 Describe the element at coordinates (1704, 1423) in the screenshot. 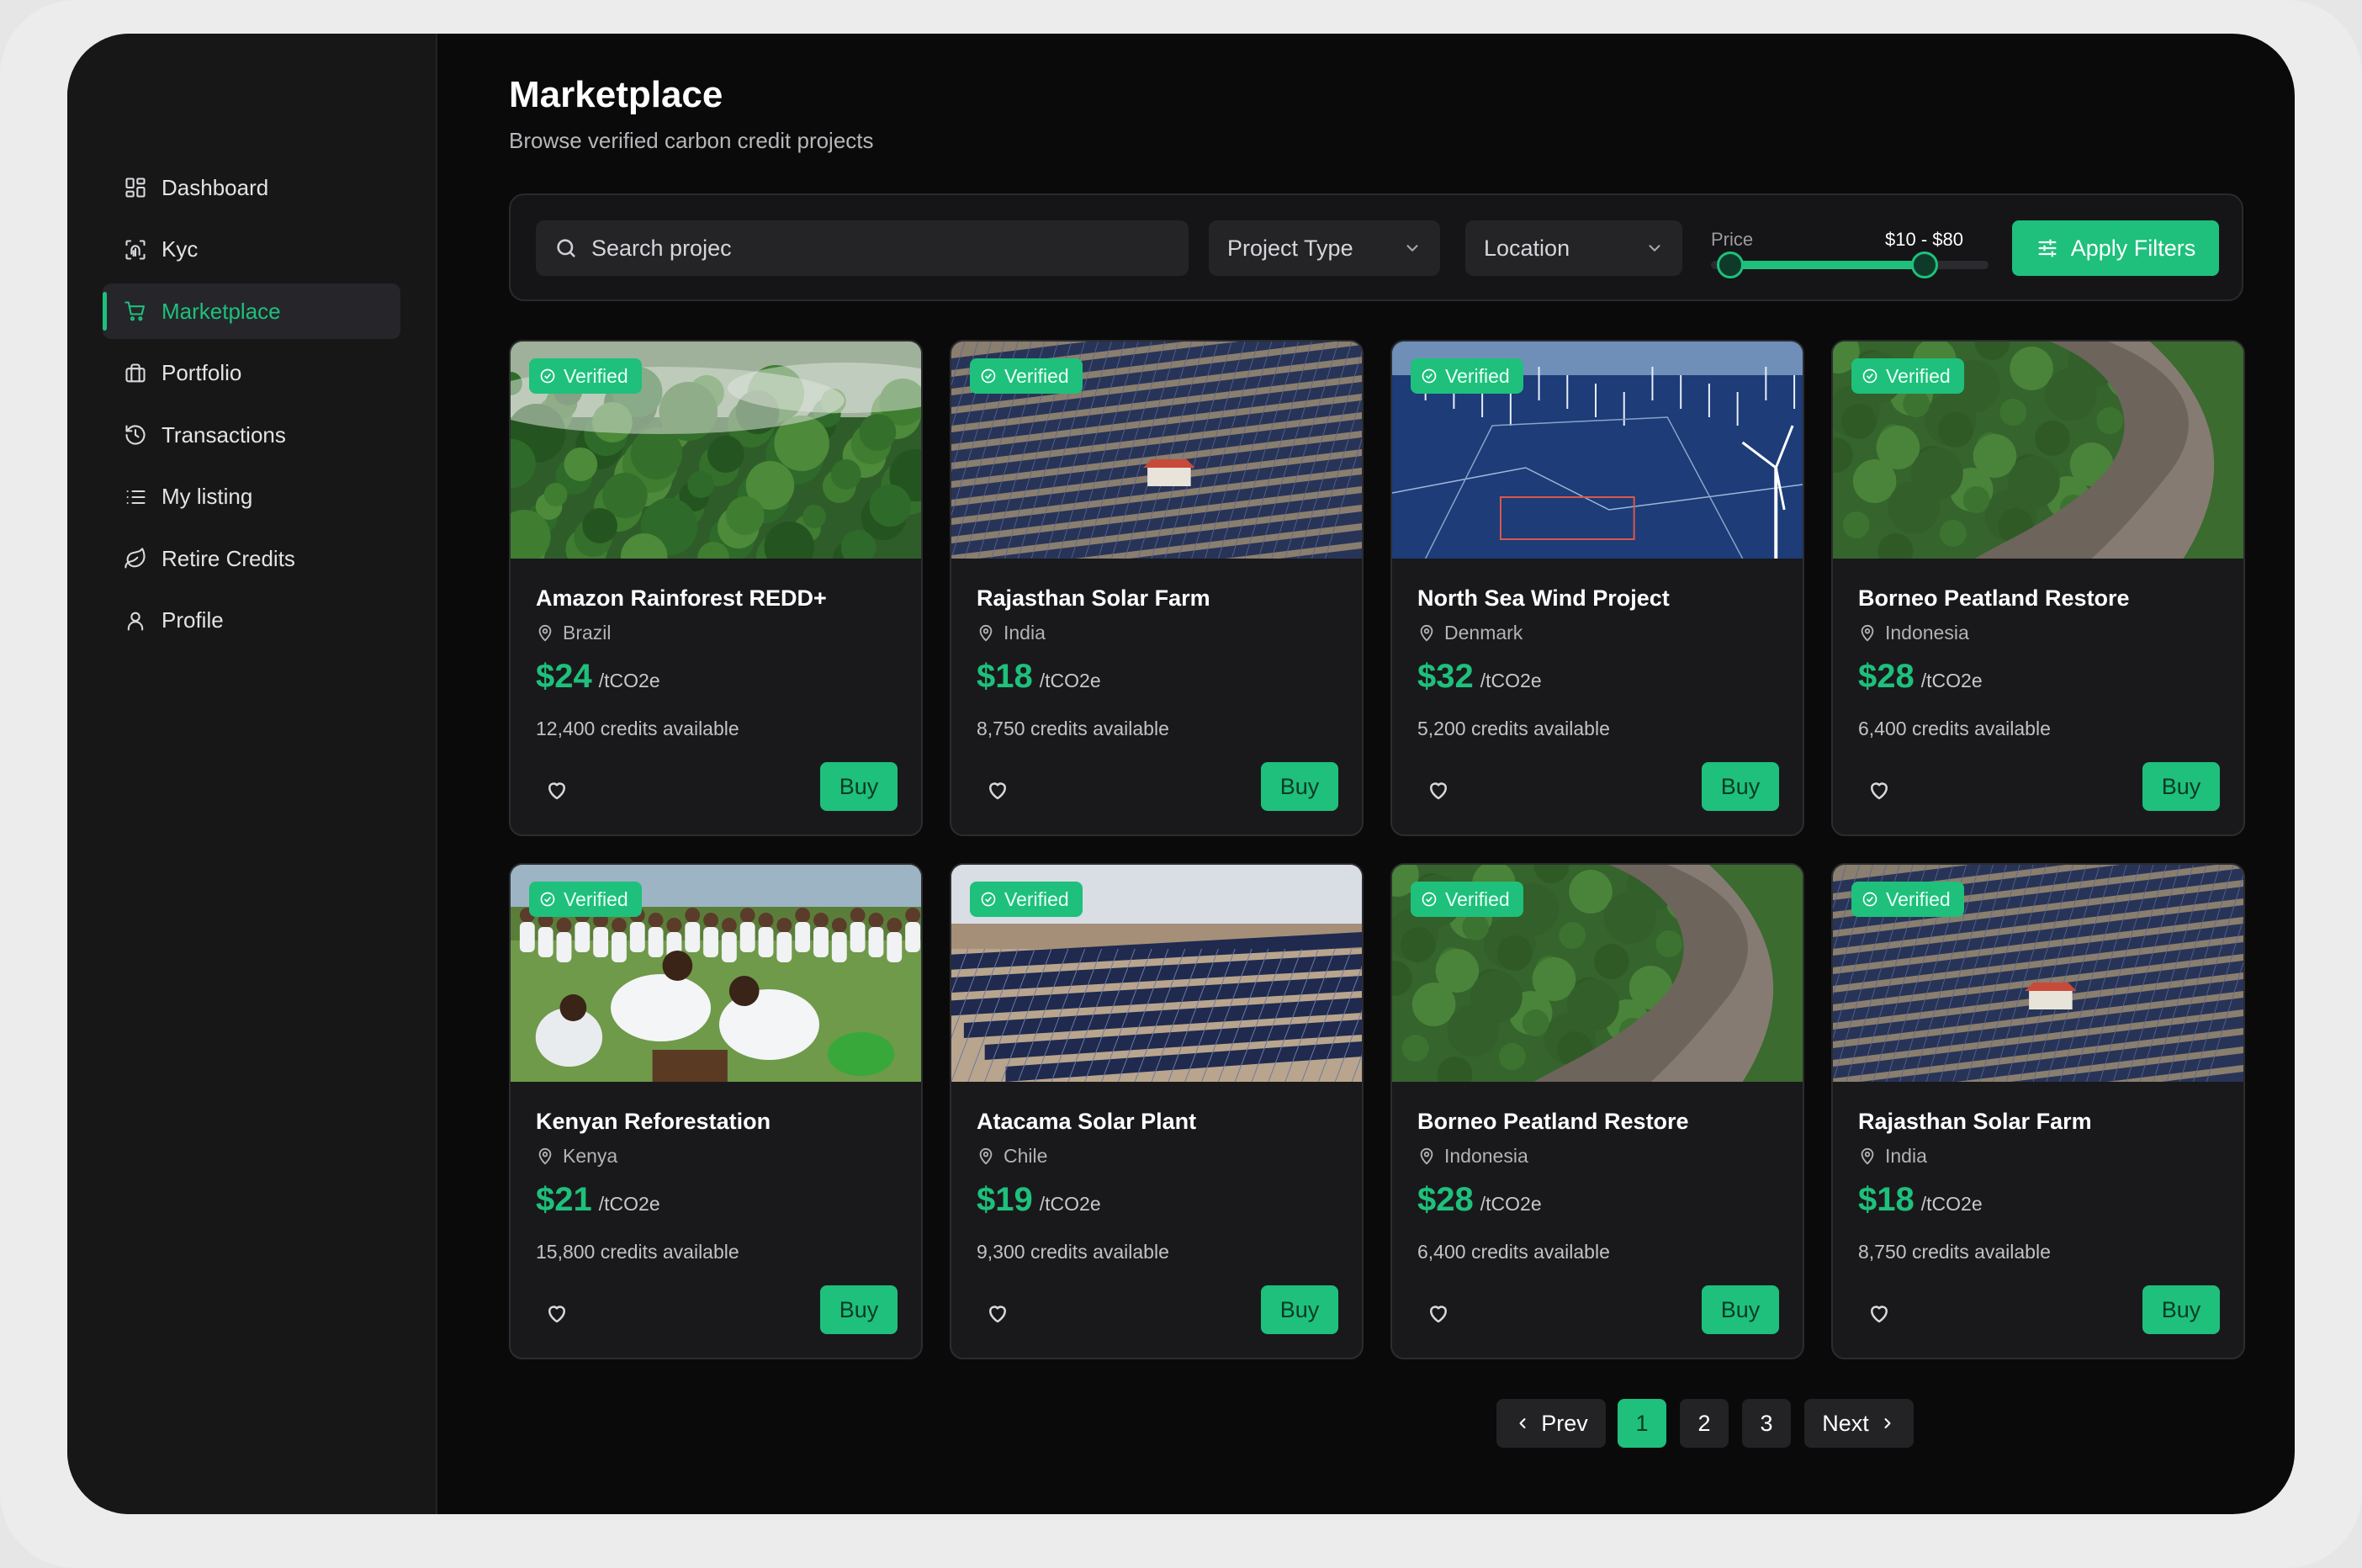

I see `page-button-2: 2` at that location.